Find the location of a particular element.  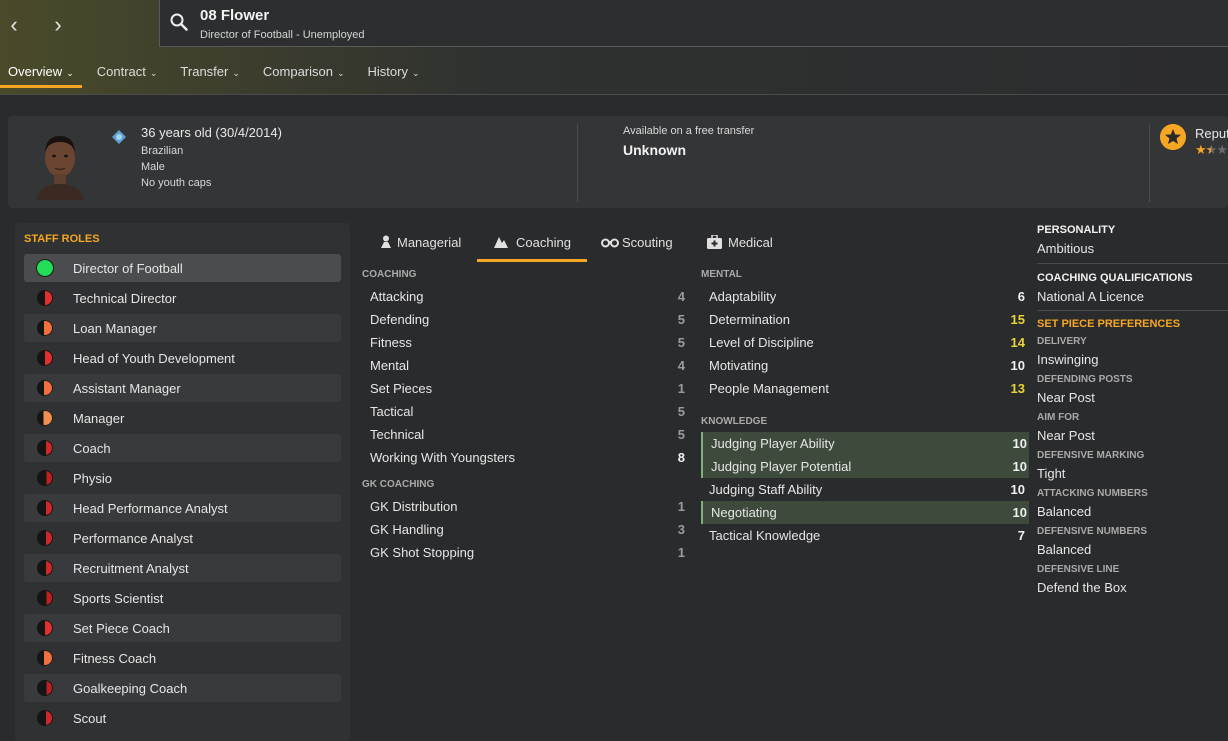

staff-role-label: Sports Scientist is located at coordinates (118, 598).